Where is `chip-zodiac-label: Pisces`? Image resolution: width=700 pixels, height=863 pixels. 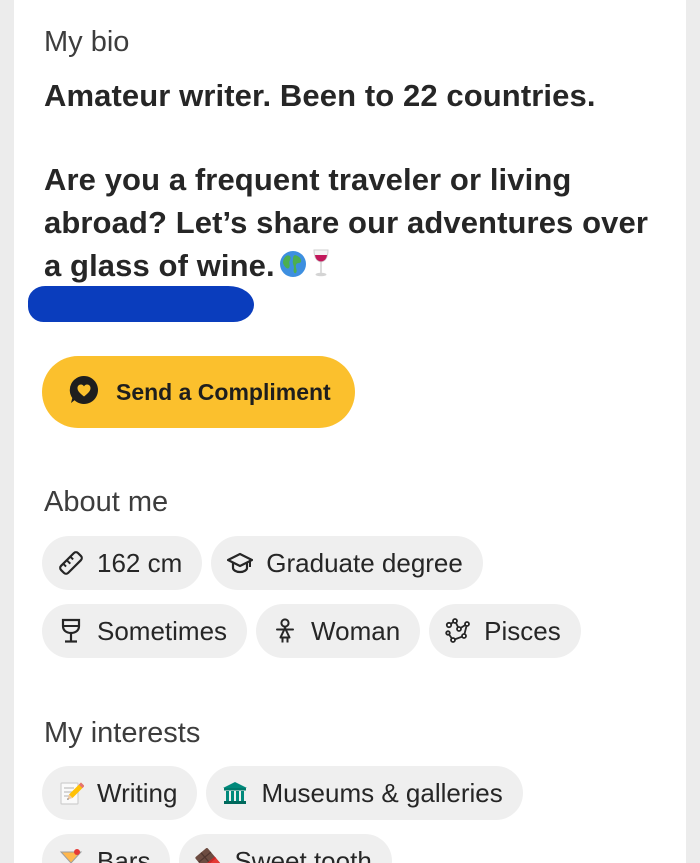
chip-zodiac-label: Pisces is located at coordinates (522, 630).